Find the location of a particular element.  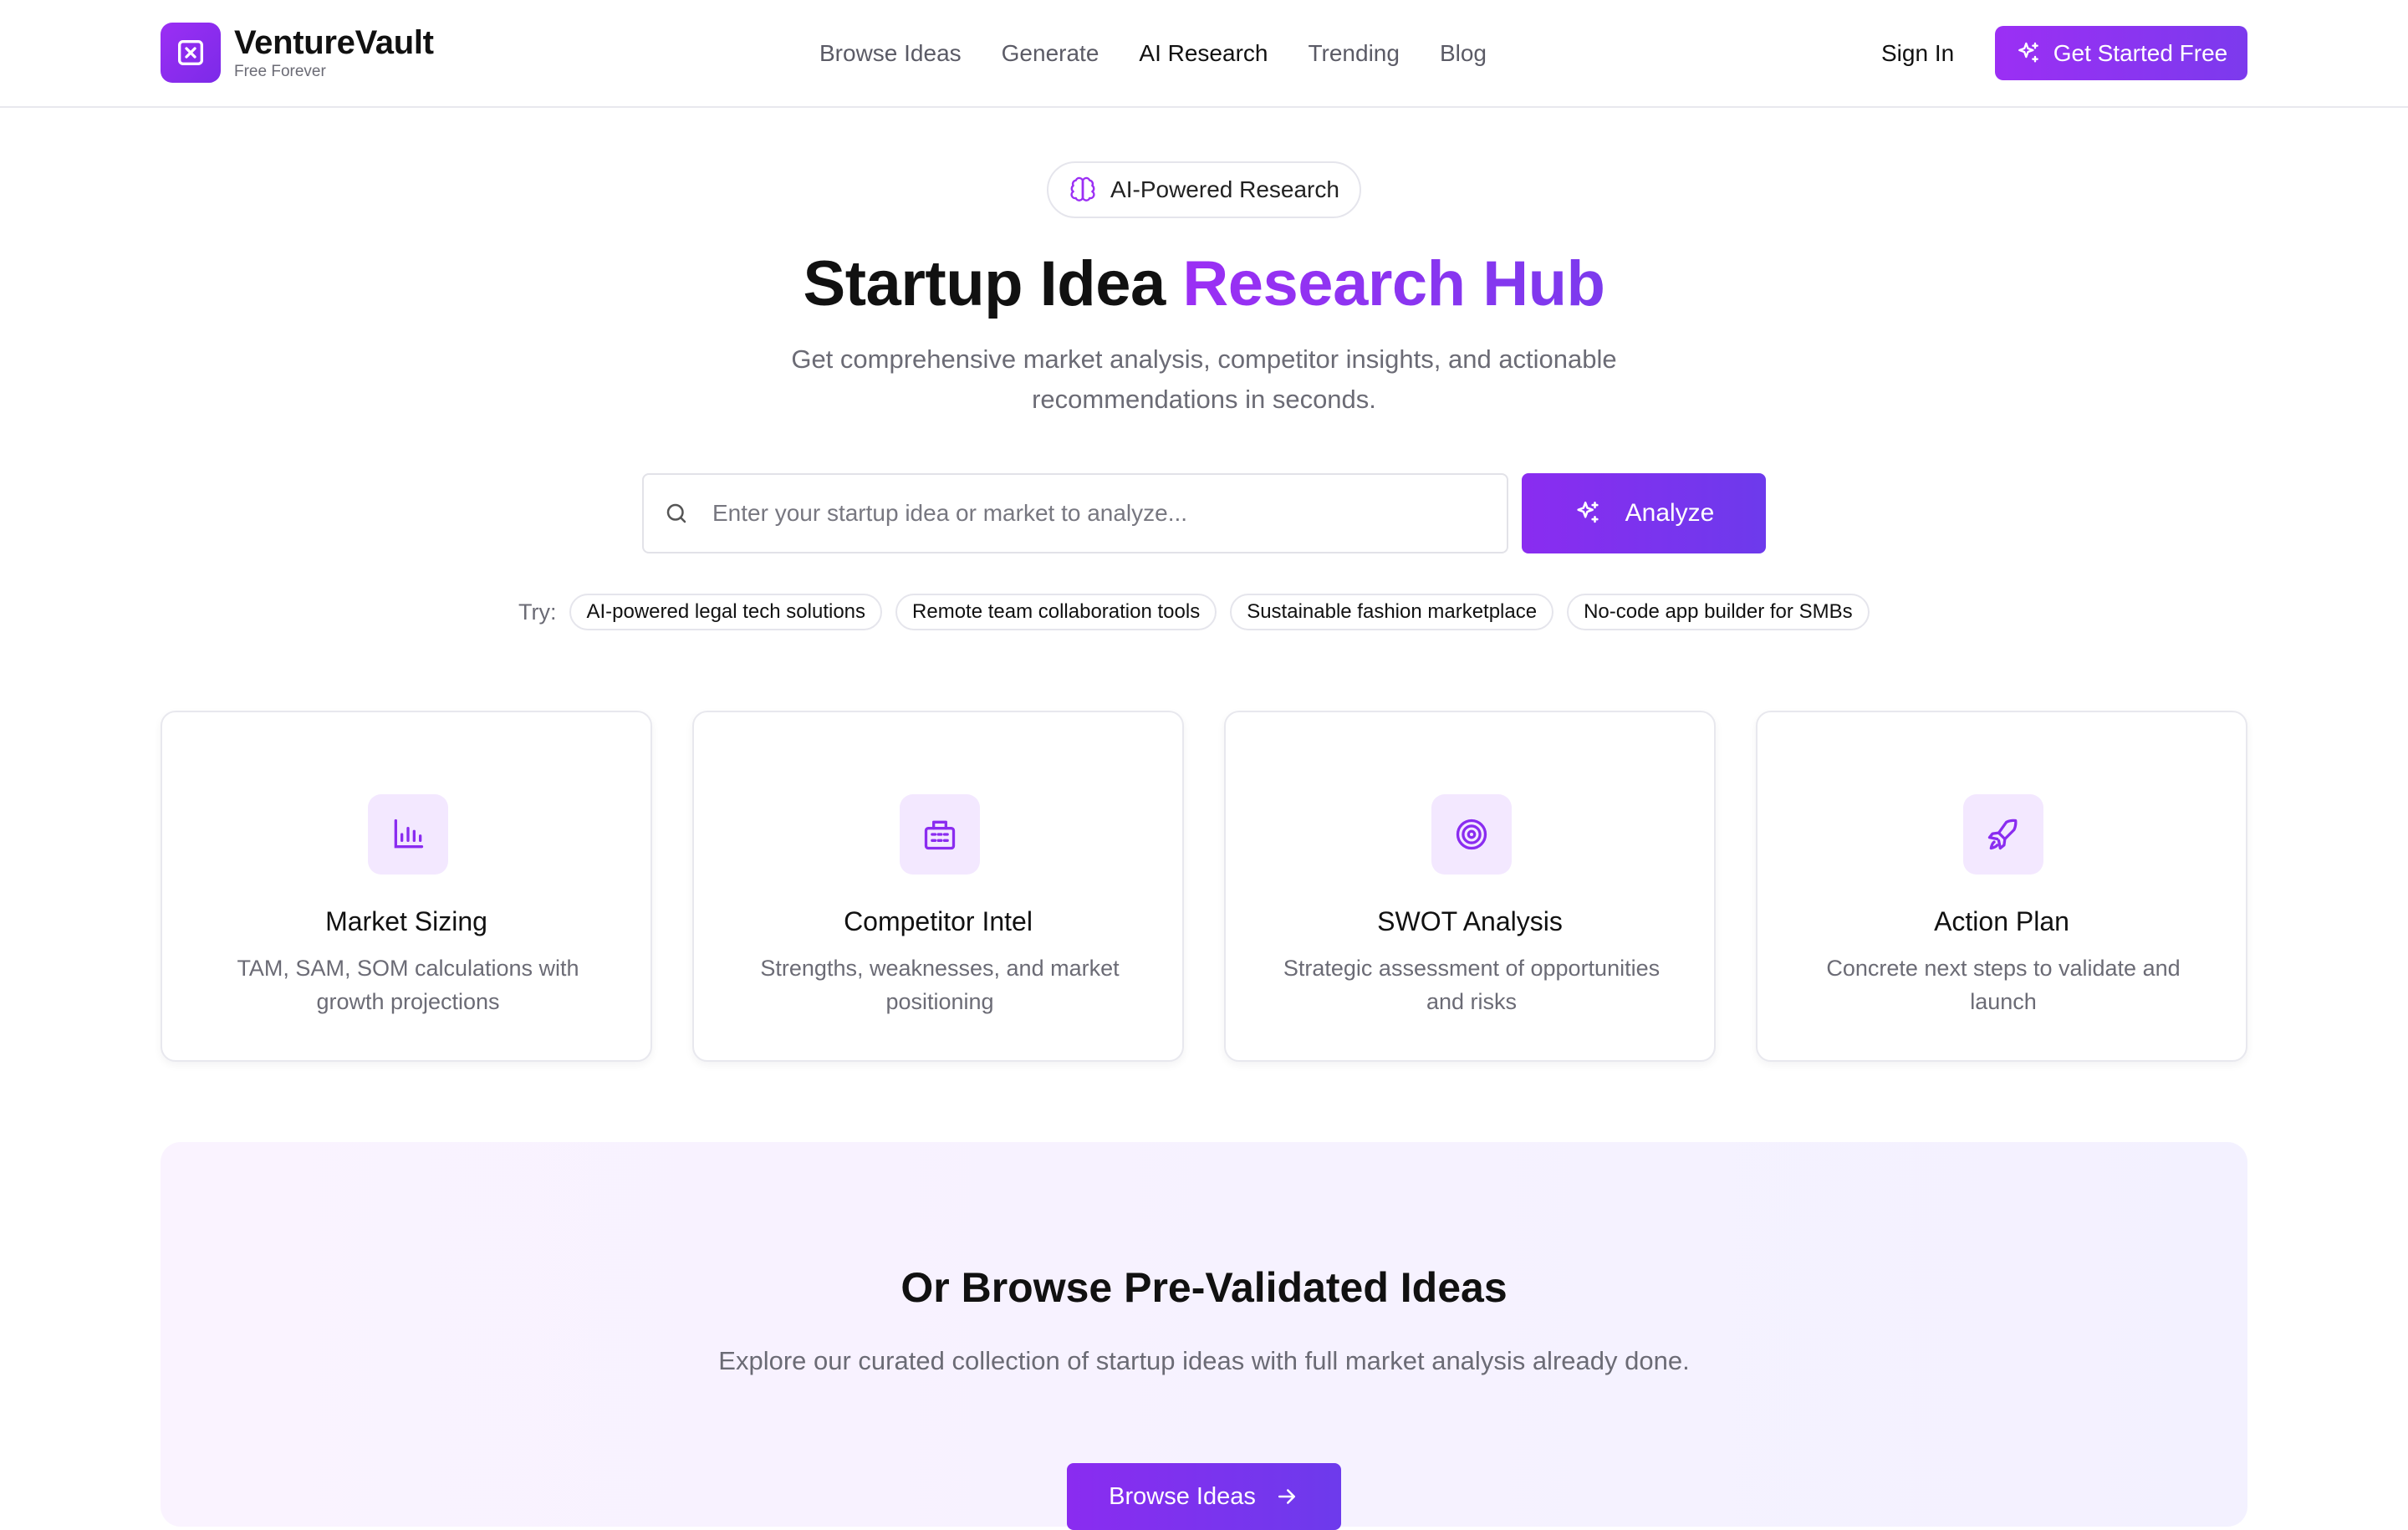

building-icon is located at coordinates (940, 834).